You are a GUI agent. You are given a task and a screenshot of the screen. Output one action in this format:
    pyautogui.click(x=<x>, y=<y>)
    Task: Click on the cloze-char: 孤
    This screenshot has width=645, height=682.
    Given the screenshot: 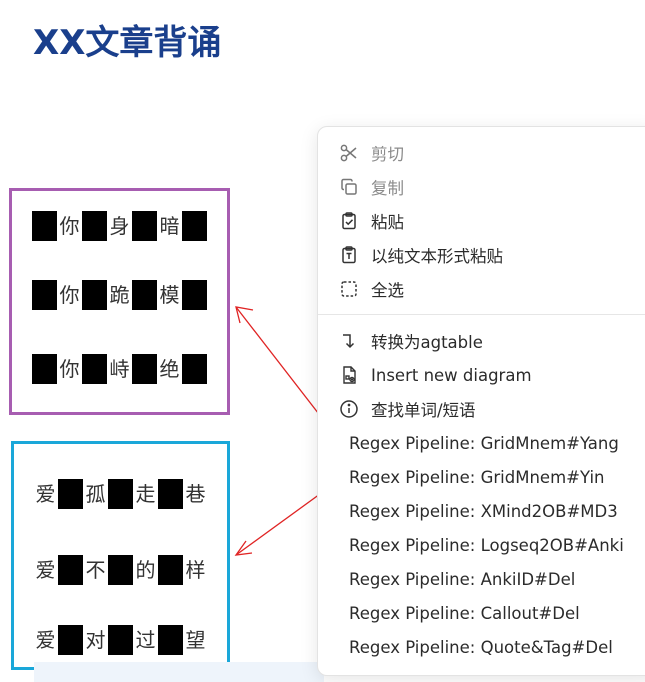 What is the action you would take?
    pyautogui.click(x=95, y=494)
    